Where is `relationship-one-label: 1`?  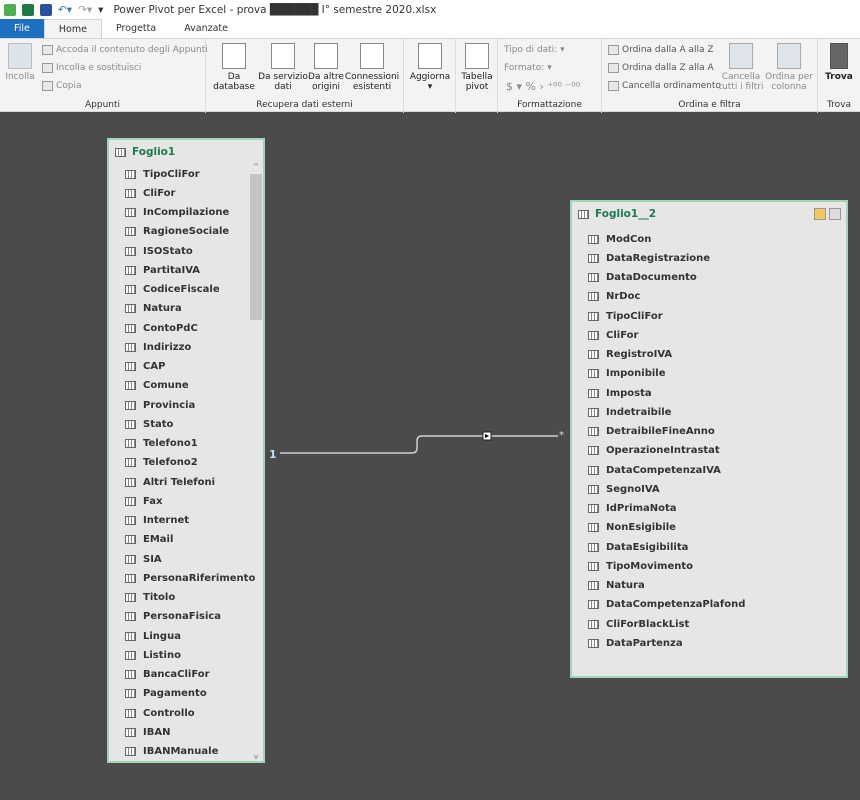 relationship-one-label: 1 is located at coordinates (273, 454).